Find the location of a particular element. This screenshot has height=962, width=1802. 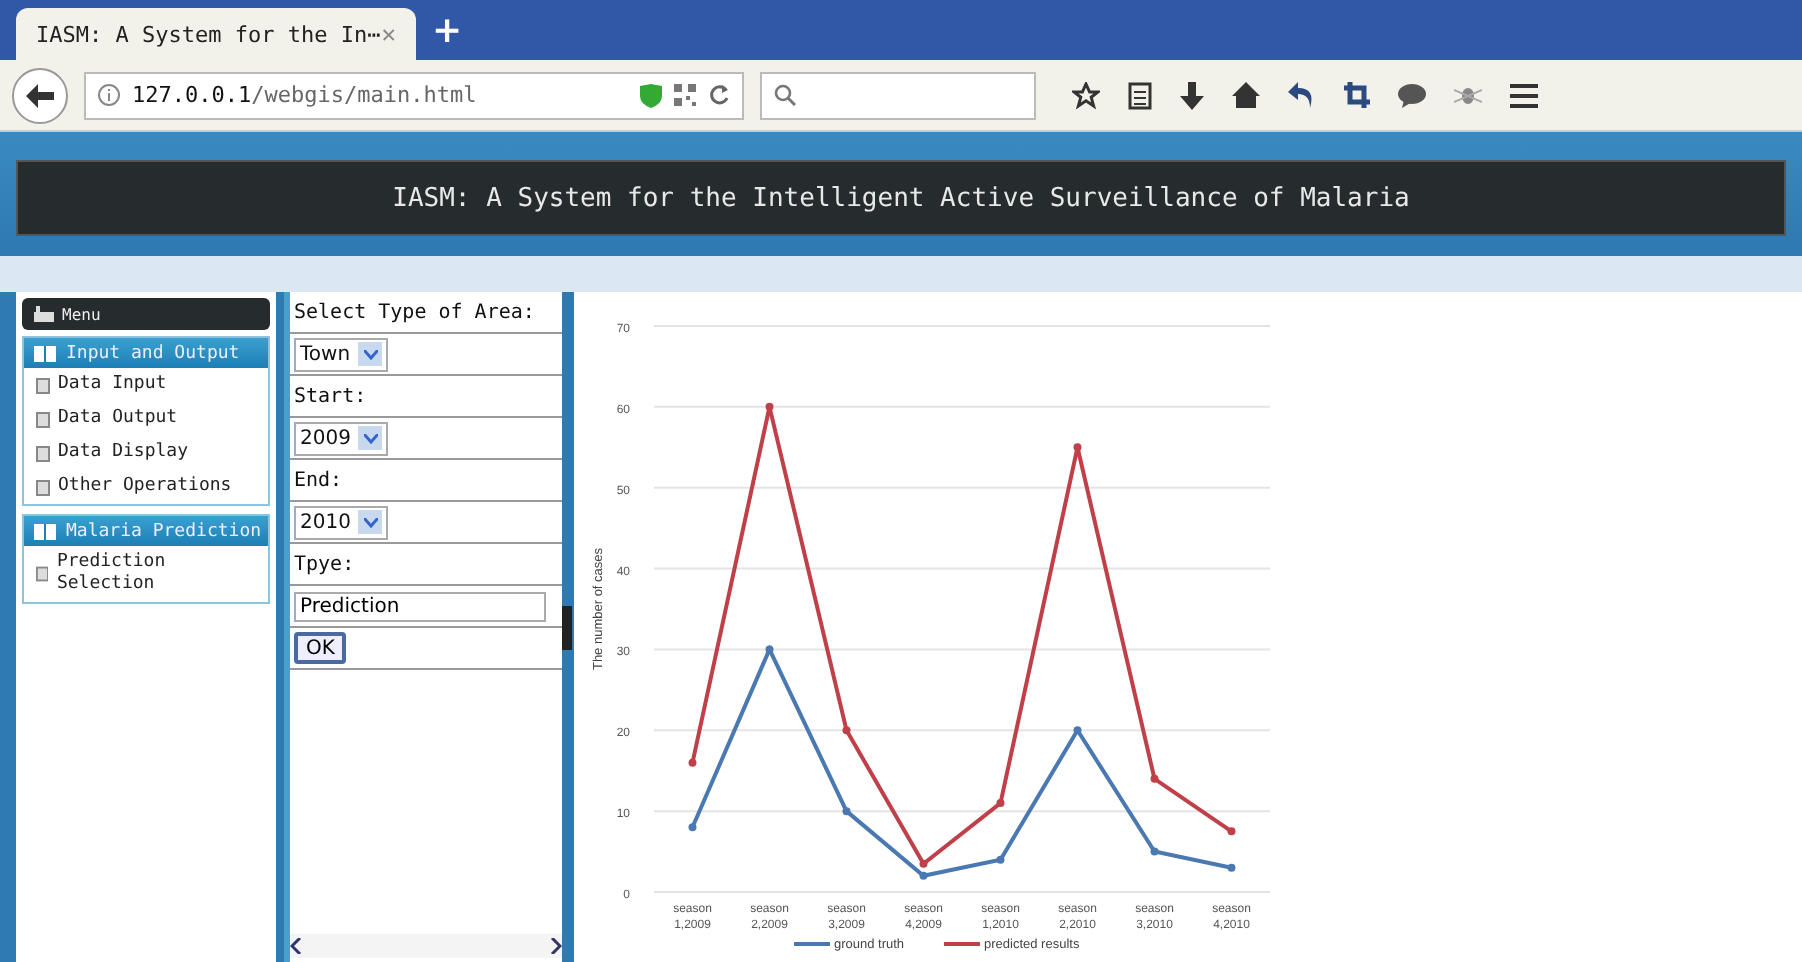

download-icon is located at coordinates (1192, 95).